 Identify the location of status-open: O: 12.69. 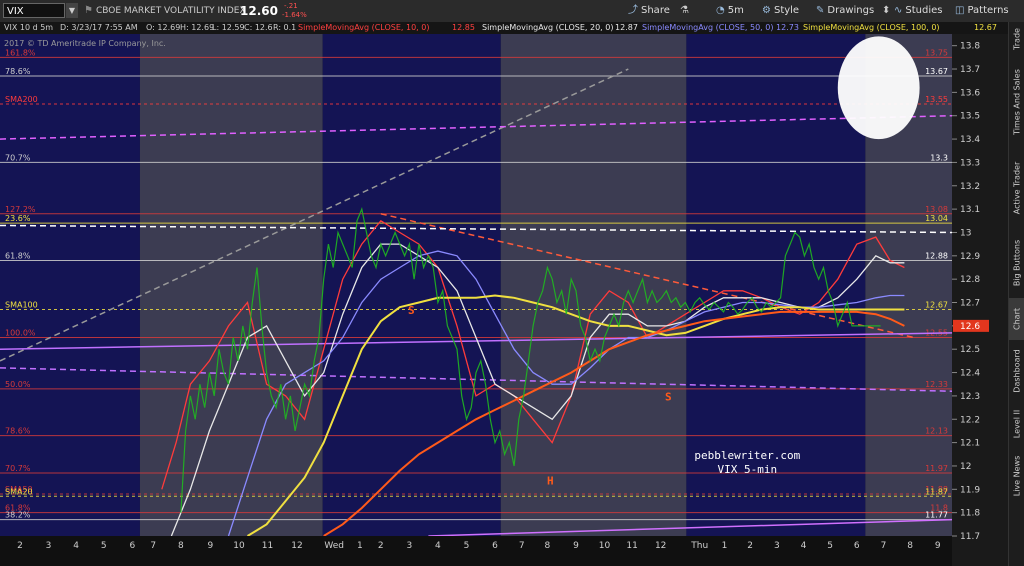
(163, 27).